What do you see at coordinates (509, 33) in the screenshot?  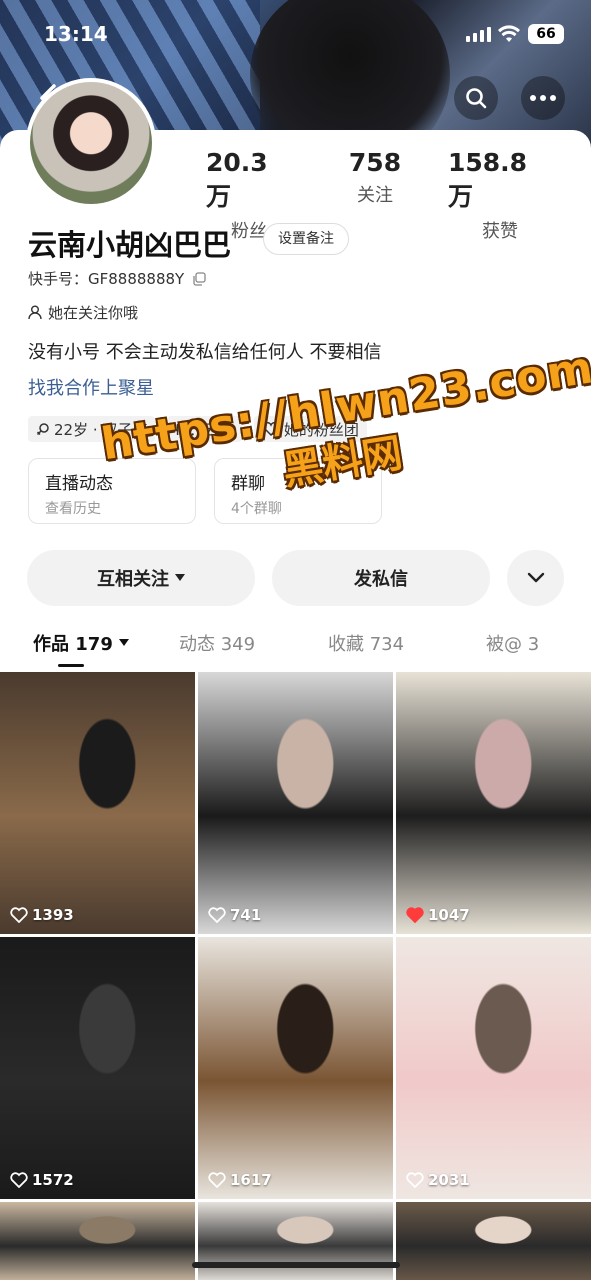 I see `wifi-icon` at bounding box center [509, 33].